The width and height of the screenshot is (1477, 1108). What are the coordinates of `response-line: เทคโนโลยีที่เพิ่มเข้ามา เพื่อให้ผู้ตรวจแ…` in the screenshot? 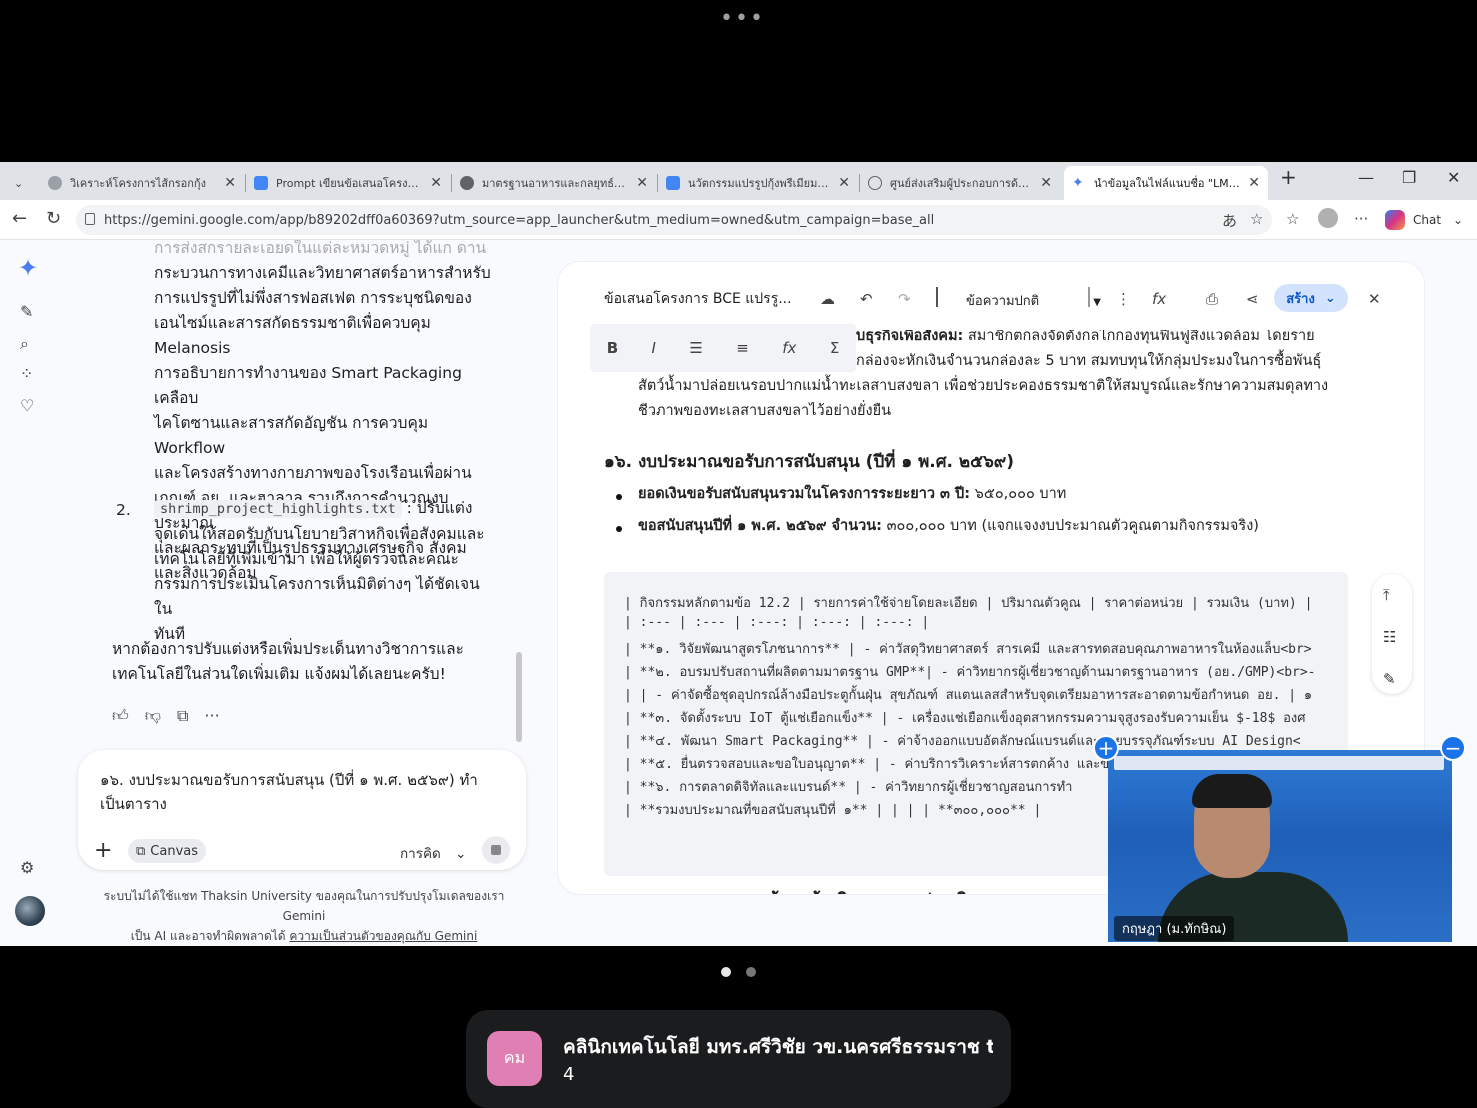 It's located at (306, 559).